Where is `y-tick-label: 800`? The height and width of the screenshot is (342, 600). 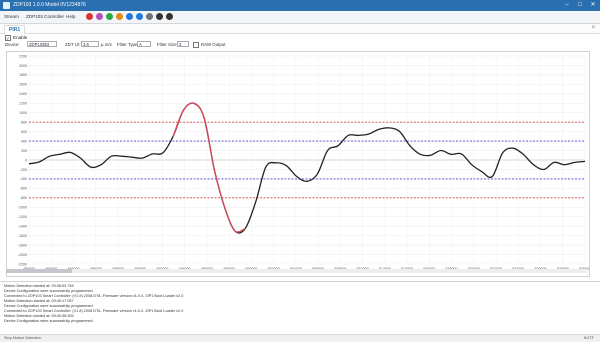 y-tick-label: 800 is located at coordinates (24, 122).